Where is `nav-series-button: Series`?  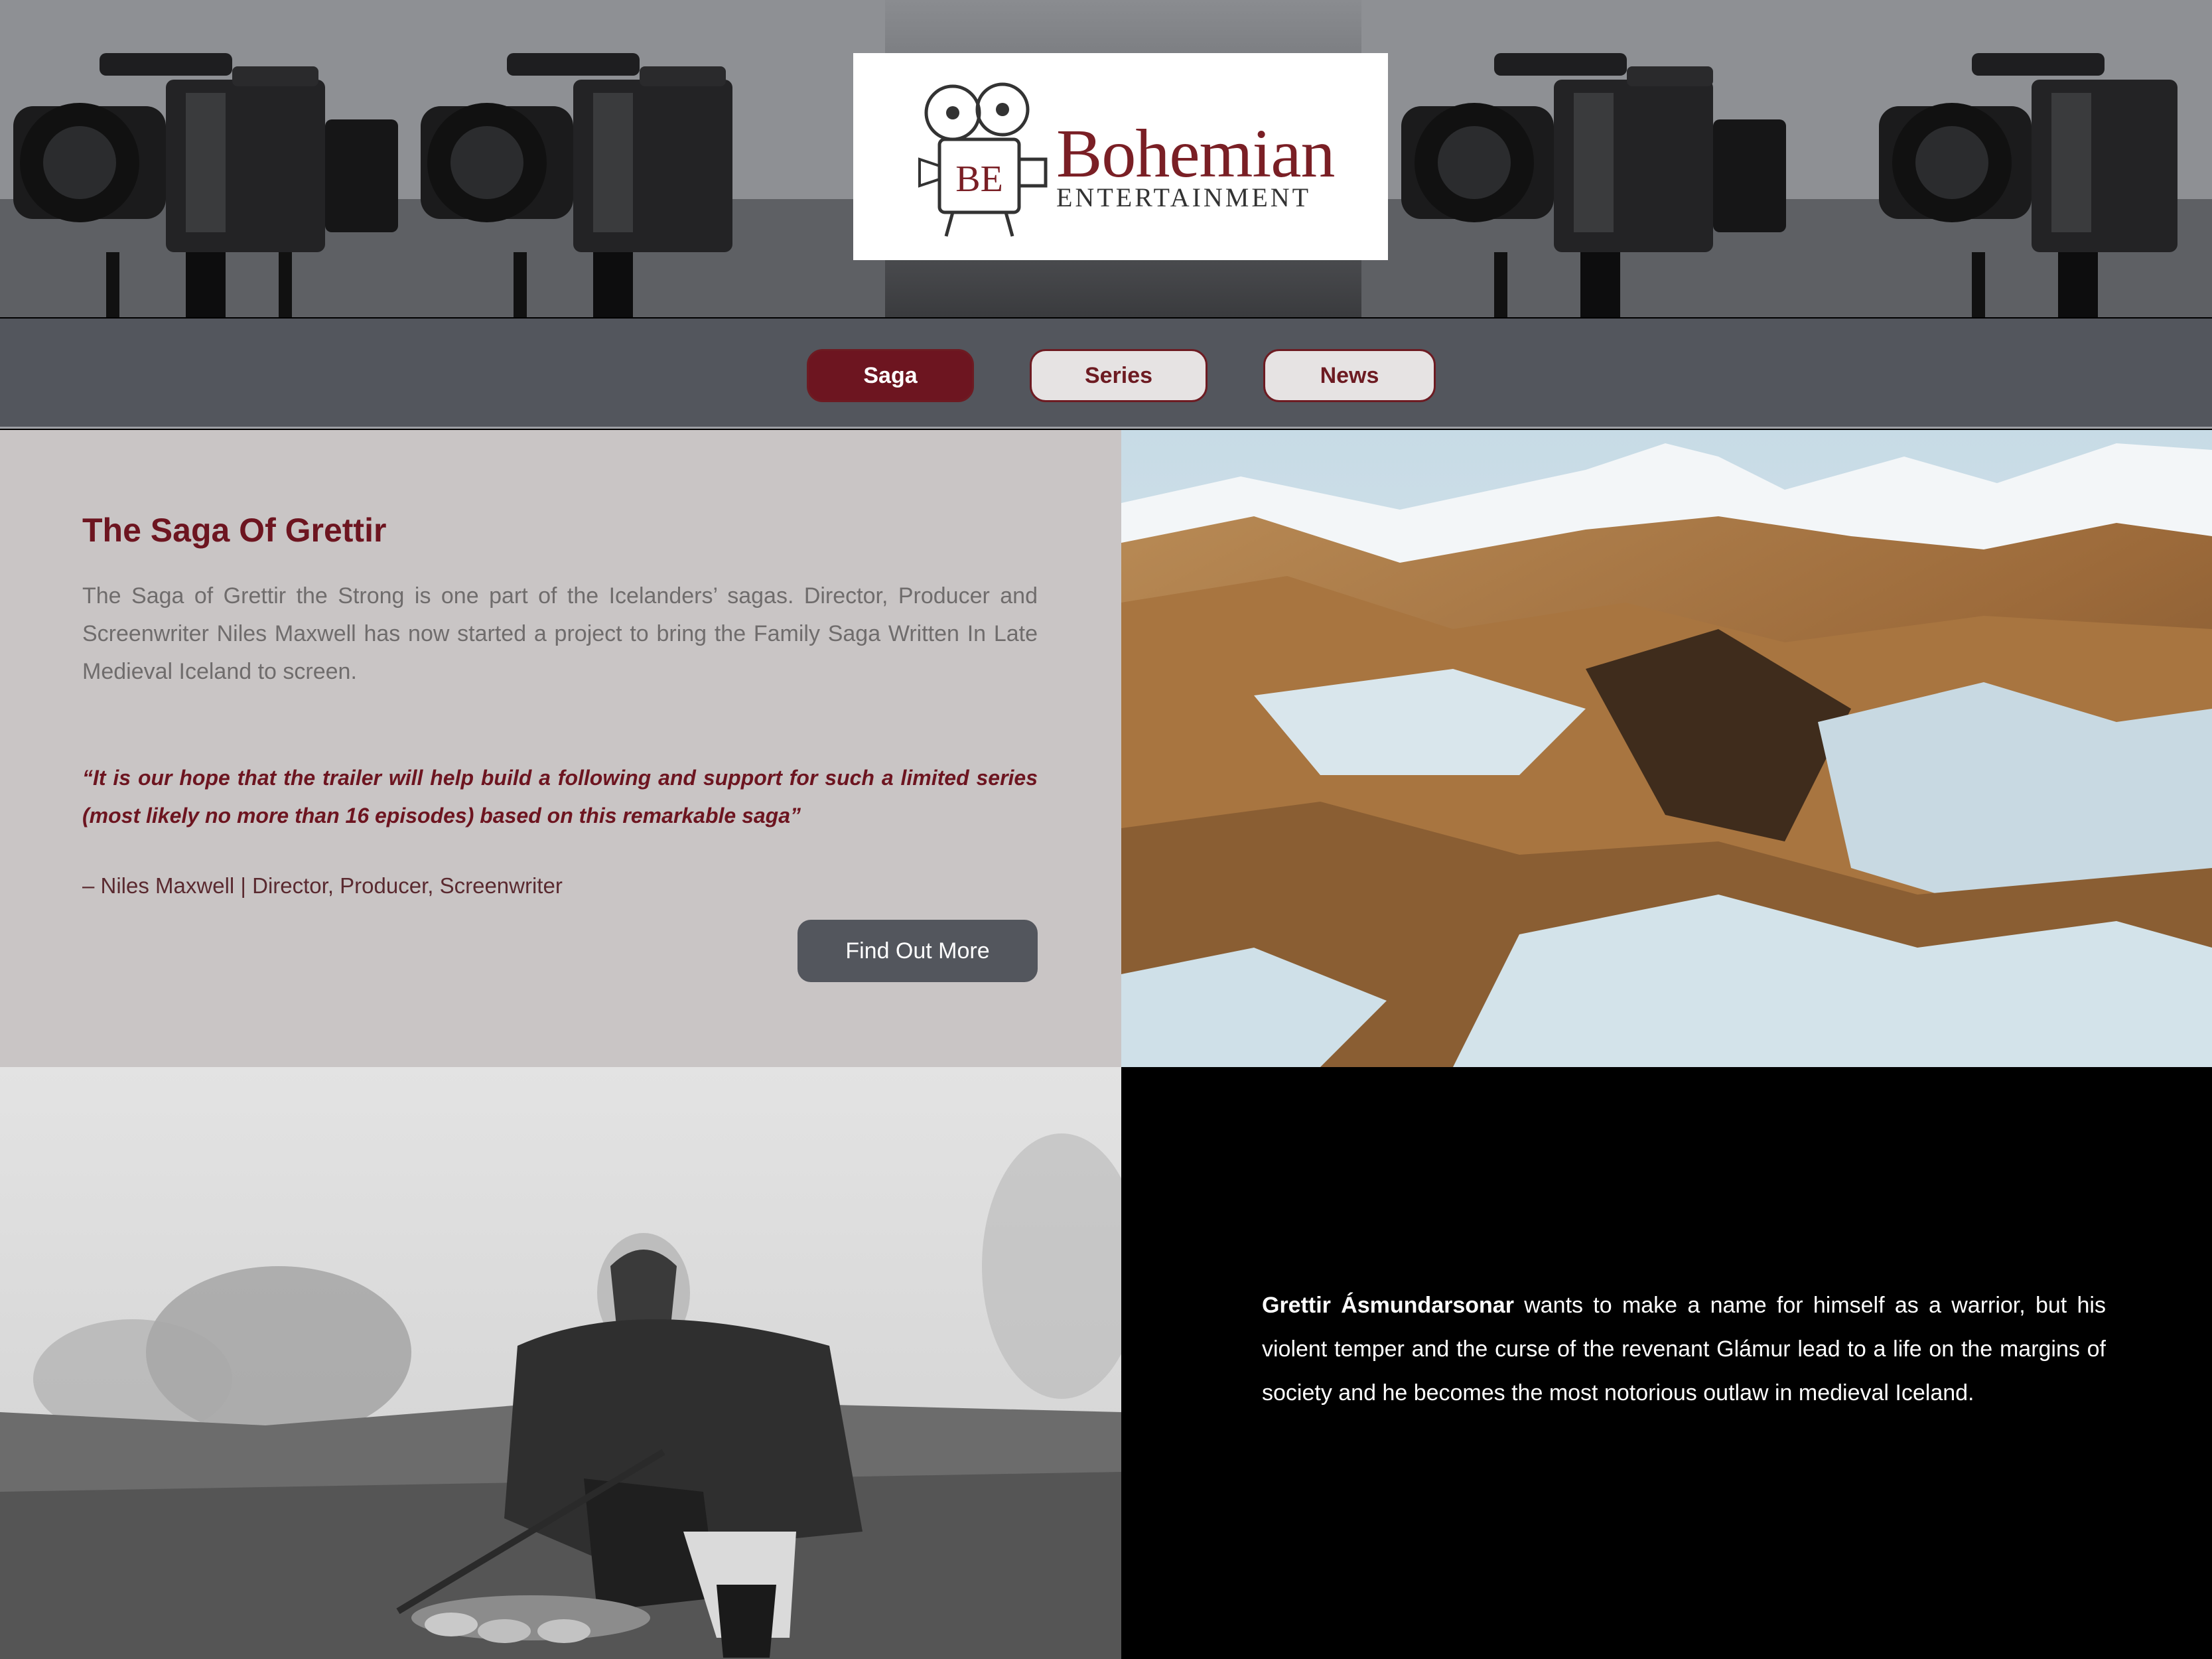
nav-series-button: Series is located at coordinates (1119, 375).